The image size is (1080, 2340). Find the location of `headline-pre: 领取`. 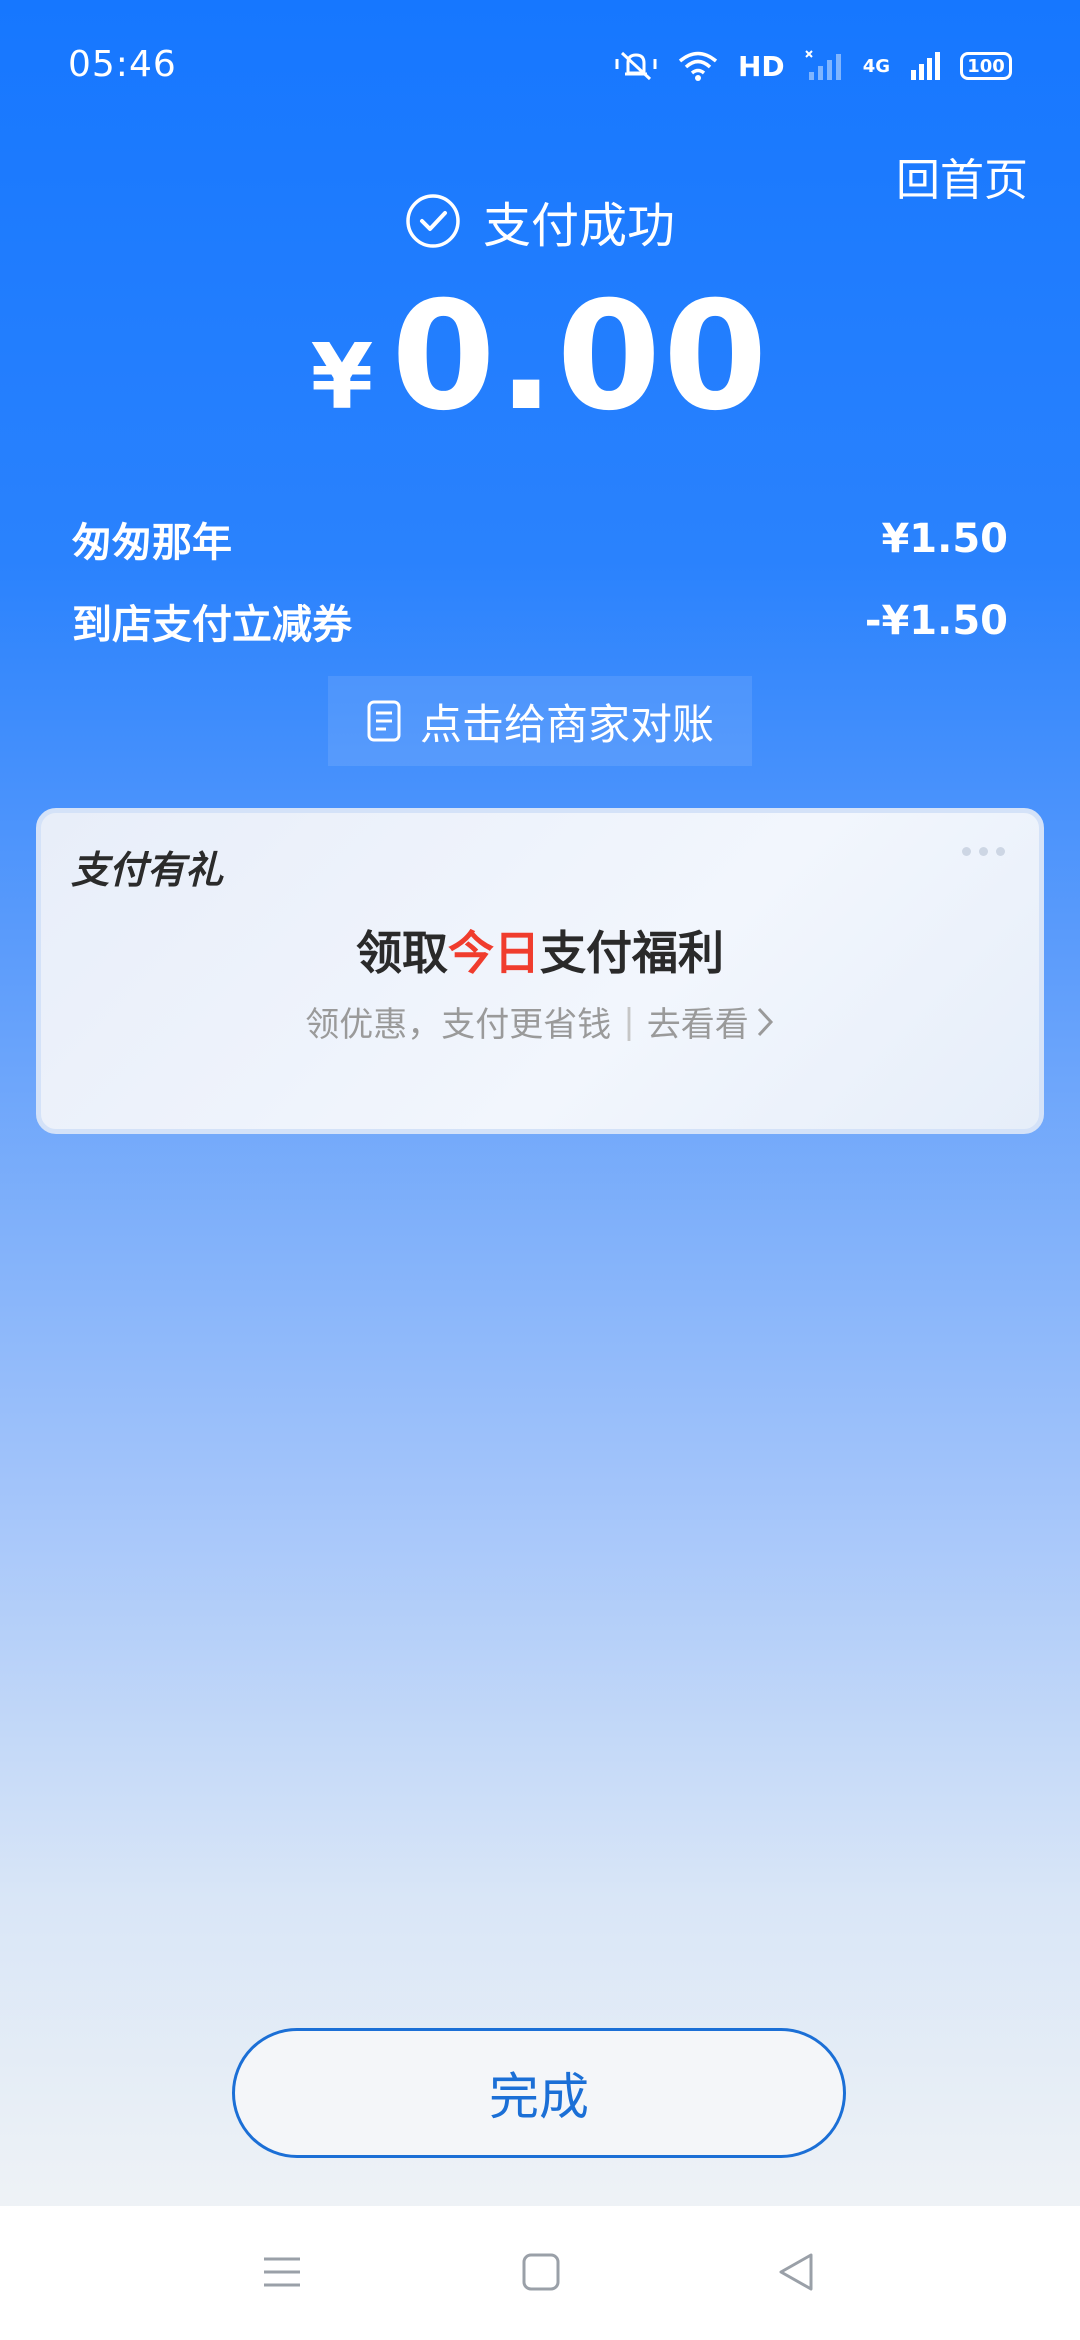

headline-pre: 领取 is located at coordinates (402, 953).